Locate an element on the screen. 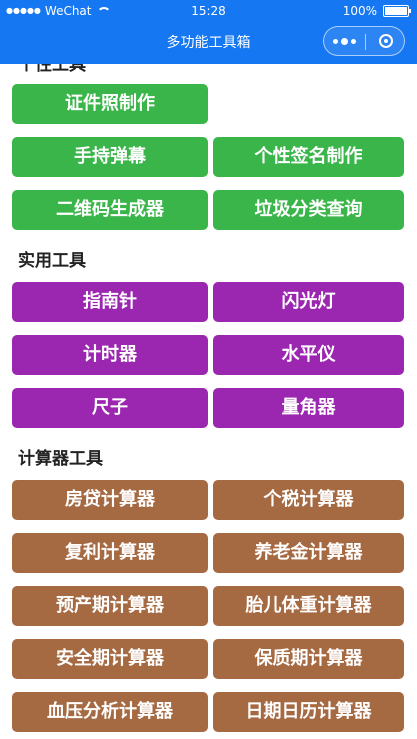 The width and height of the screenshot is (417, 739). tool-button-compass: 指南针 is located at coordinates (110, 302).